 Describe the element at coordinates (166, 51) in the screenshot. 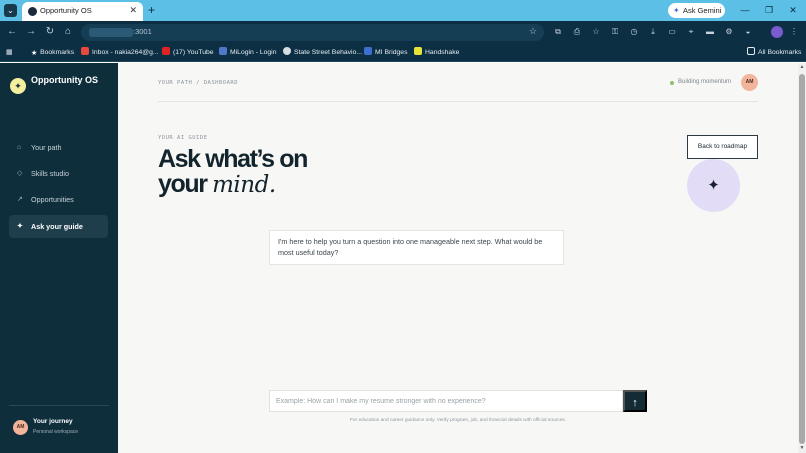

I see `youtube-icon` at that location.